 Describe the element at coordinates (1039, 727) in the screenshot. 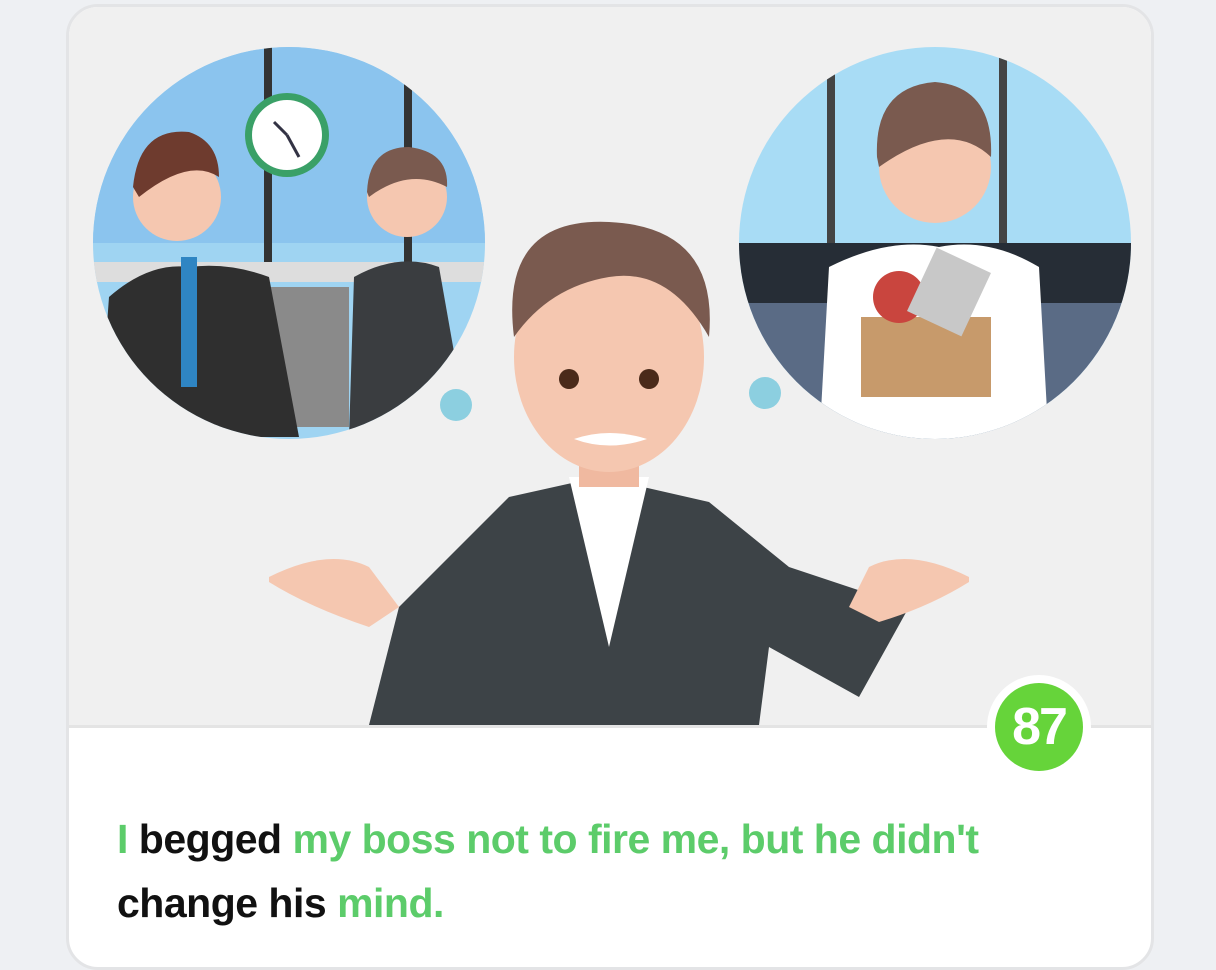

I see `score-badge: 87` at that location.